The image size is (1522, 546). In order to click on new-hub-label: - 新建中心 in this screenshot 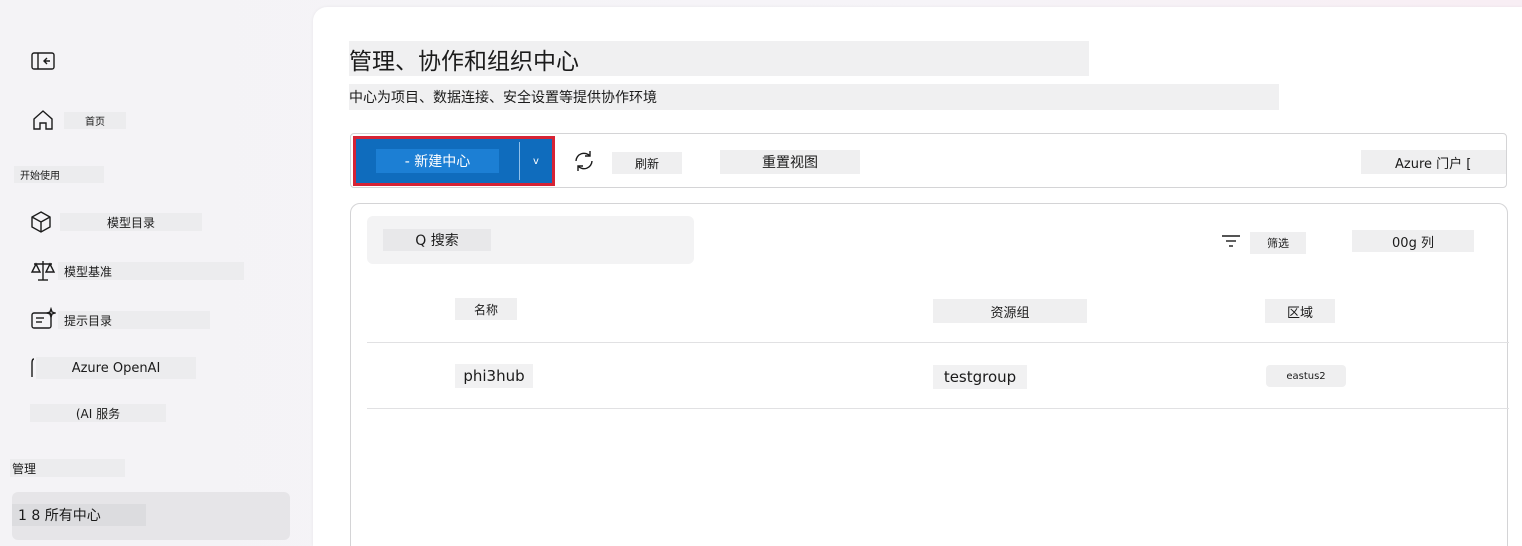, I will do `click(437, 161)`.